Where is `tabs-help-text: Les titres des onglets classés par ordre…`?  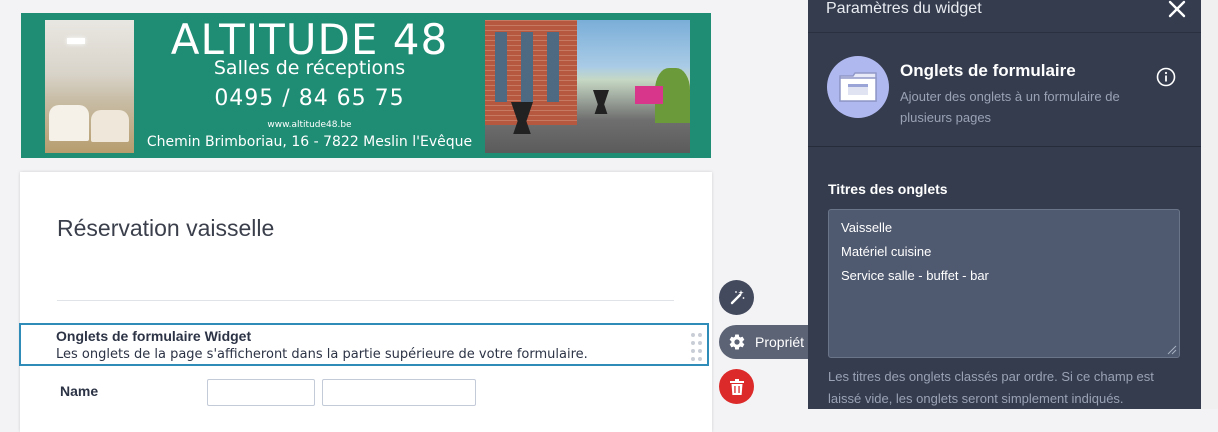 tabs-help-text: Les titres des onglets classés par ordre… is located at coordinates (991, 387).